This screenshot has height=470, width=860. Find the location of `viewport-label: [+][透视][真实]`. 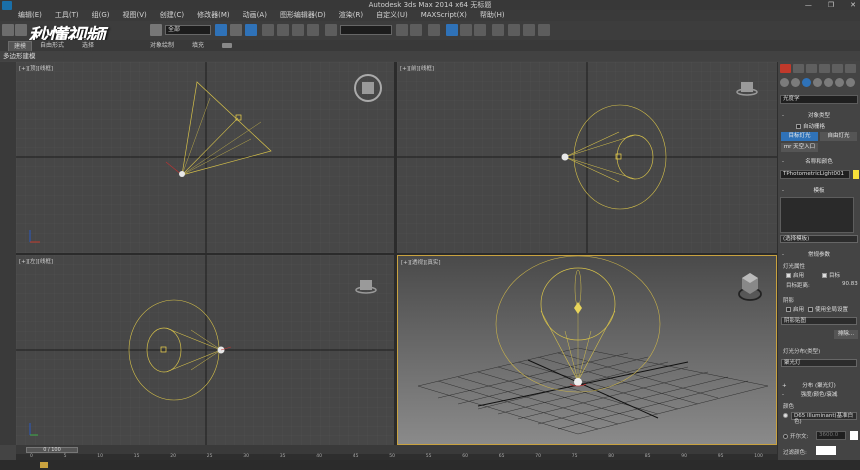

viewport-label: [+][透视][真实] is located at coordinates (420, 262).